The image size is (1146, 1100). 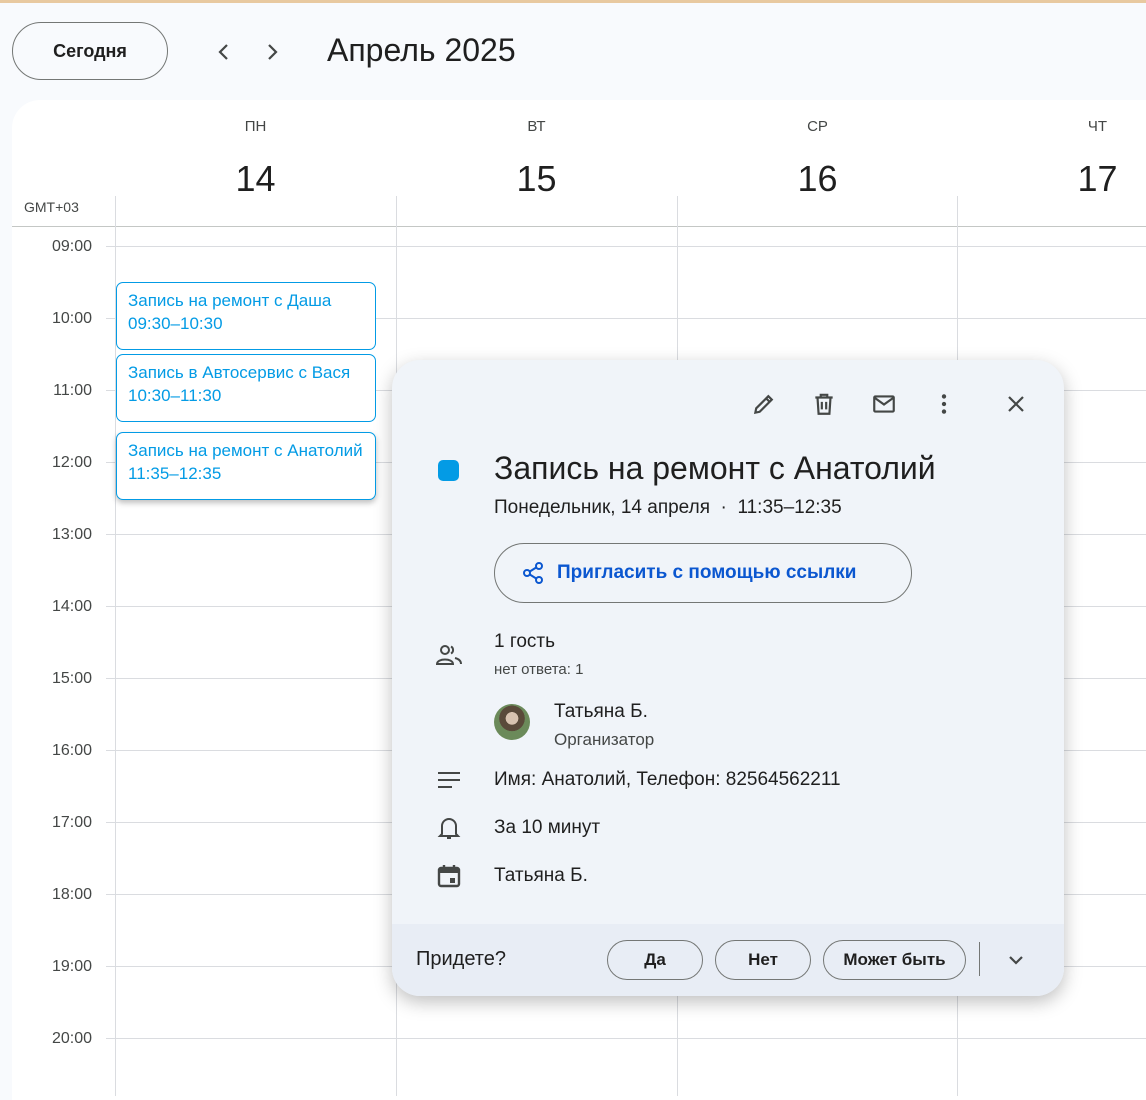 I want to click on more-options-button, so click(x=944, y=404).